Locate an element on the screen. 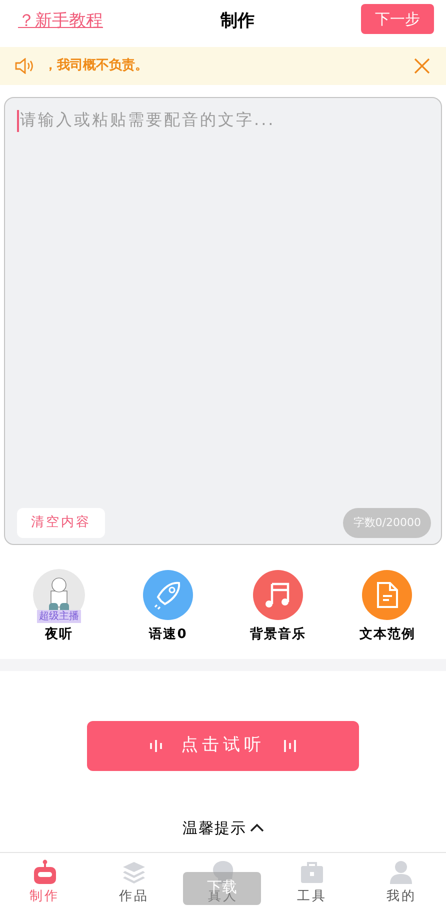 This screenshot has height=912, width=446. badge: 超级主播 is located at coordinates (58, 616).